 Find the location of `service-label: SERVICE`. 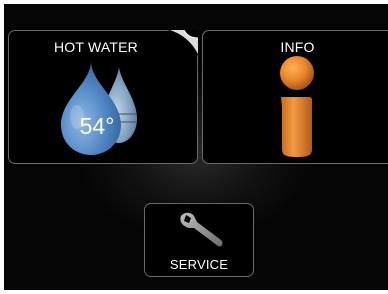

service-label: SERVICE is located at coordinates (199, 264).